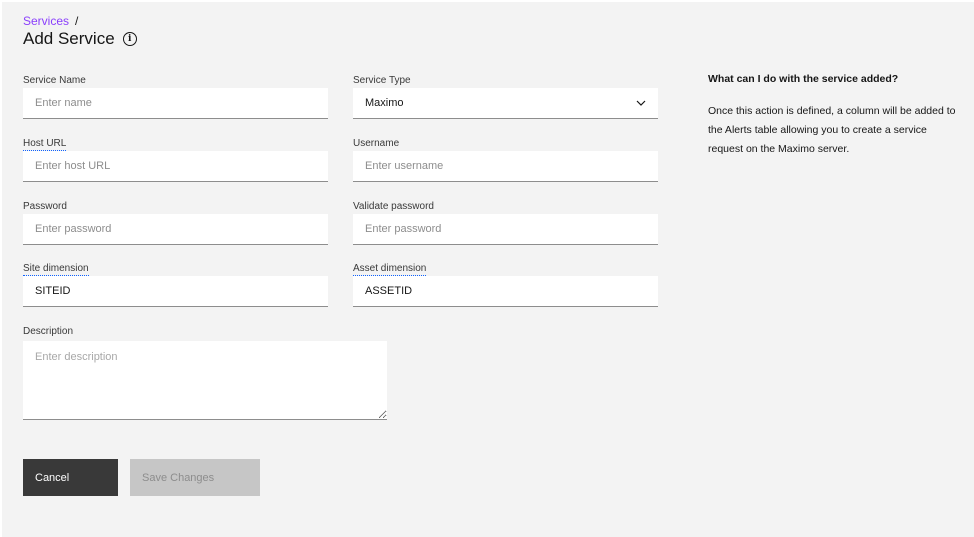 This screenshot has height=537, width=974. Describe the element at coordinates (195, 477) in the screenshot. I see `save-changes-button: Save Changes` at that location.